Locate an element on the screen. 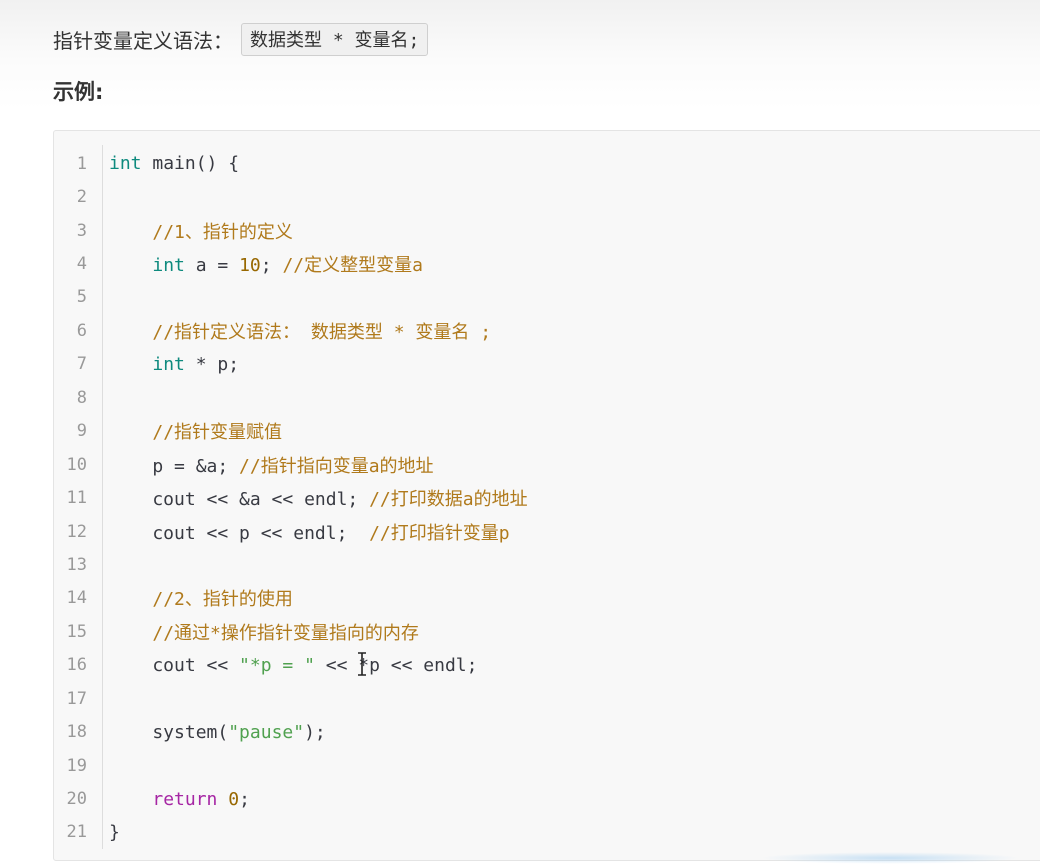 The width and height of the screenshot is (1040, 864). code-line: 2 is located at coordinates (547, 196).